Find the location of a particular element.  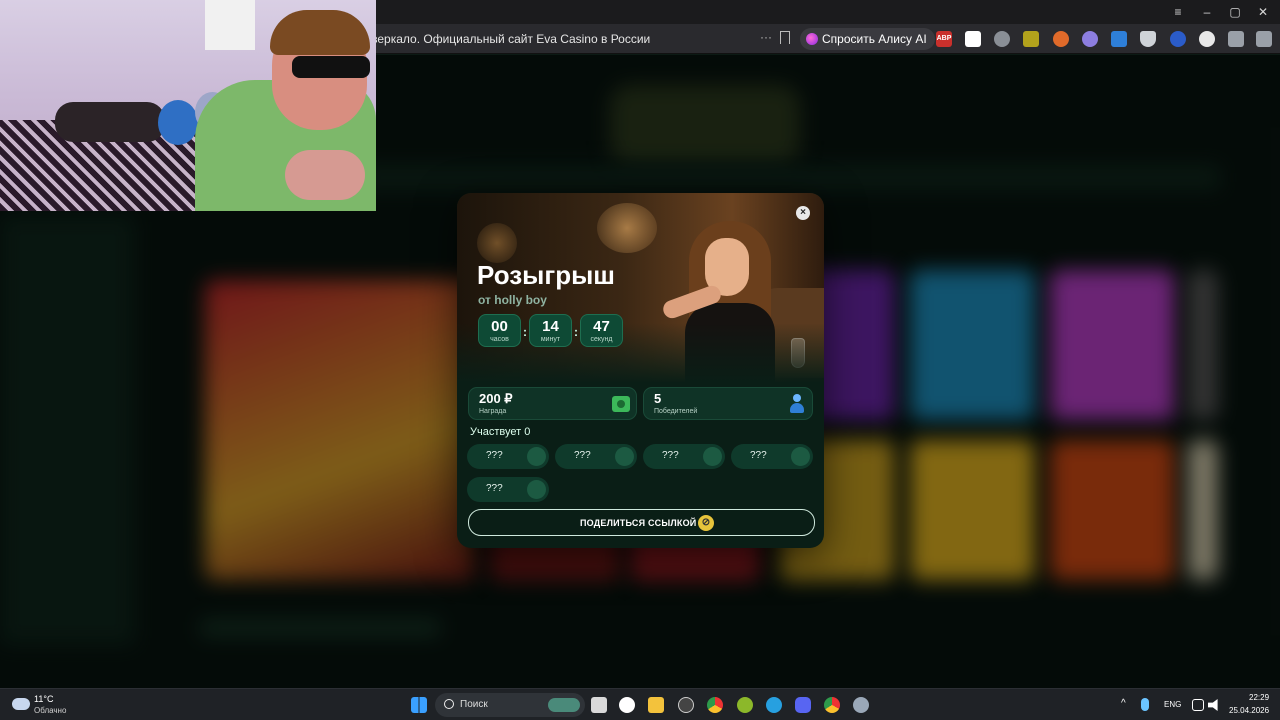

cloud-icon is located at coordinates (21, 704).